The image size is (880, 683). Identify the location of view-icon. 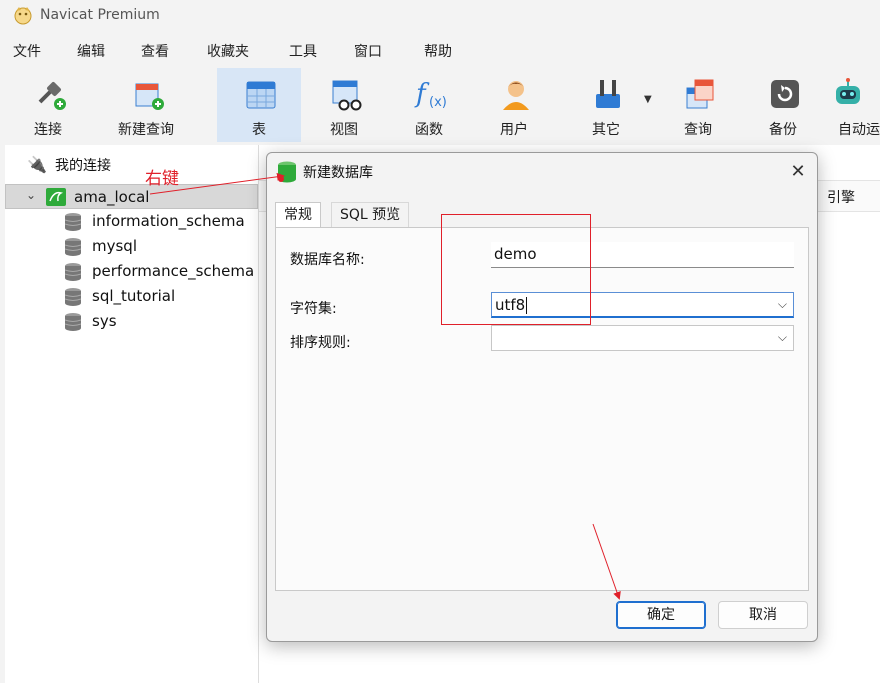
(347, 95).